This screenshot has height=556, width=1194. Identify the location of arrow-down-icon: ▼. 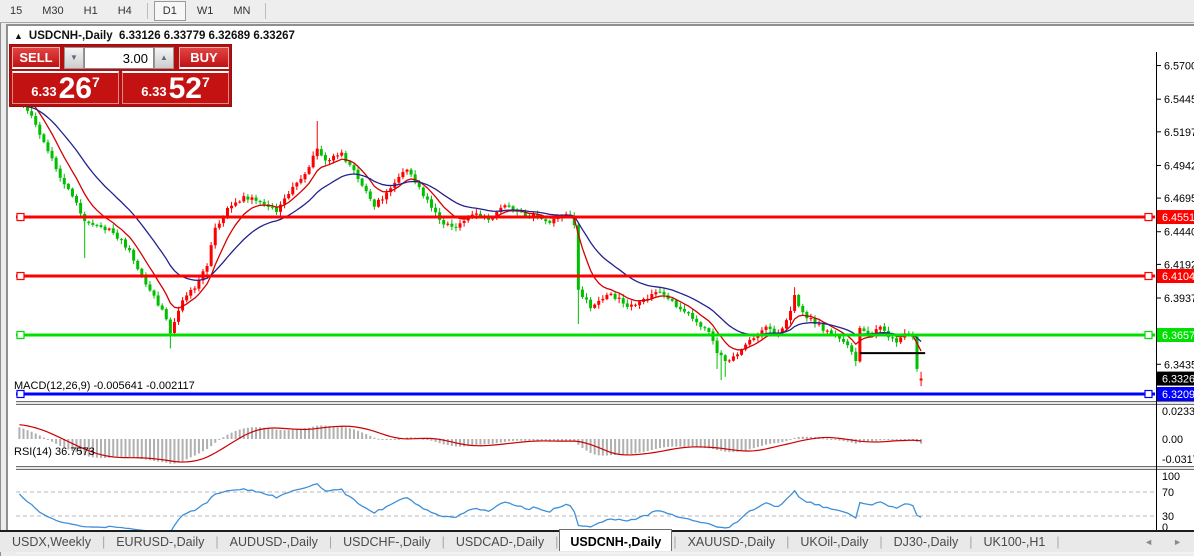
(74, 57).